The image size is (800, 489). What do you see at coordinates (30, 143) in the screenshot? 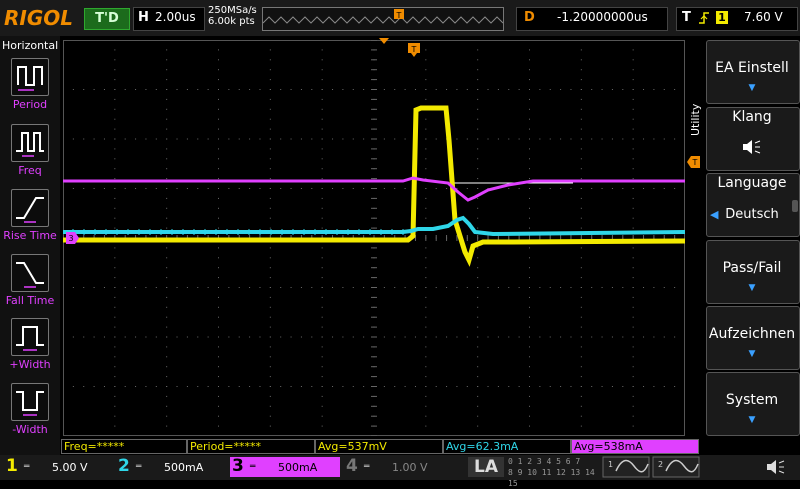
I see `measure-freq-button` at bounding box center [30, 143].